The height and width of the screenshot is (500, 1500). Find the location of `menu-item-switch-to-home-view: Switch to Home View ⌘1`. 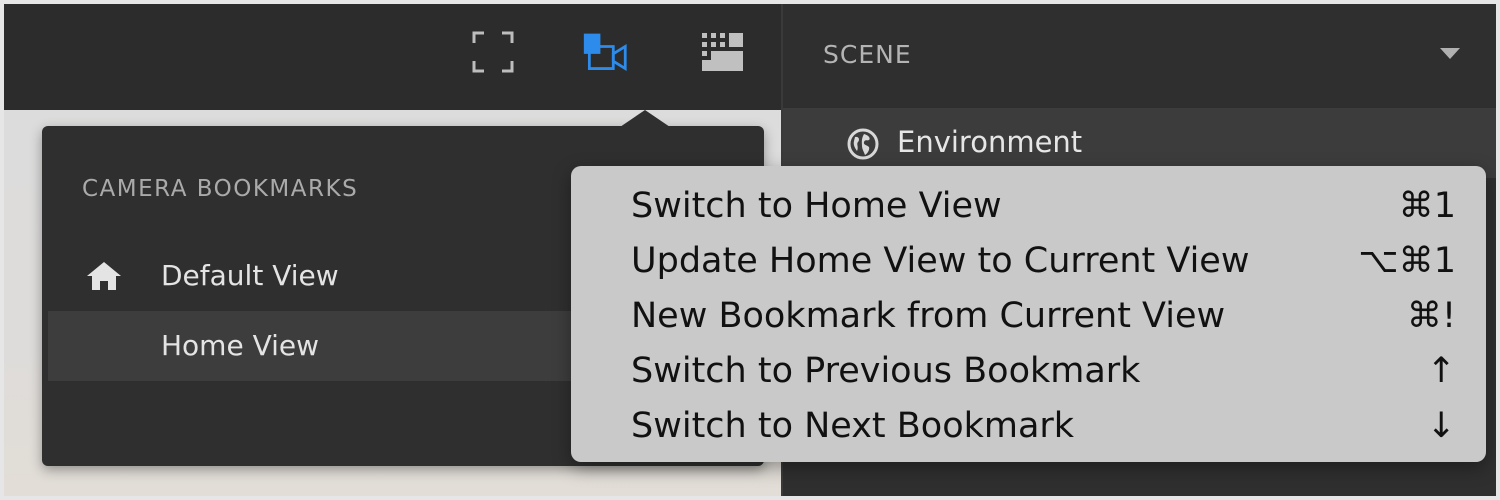

menu-item-switch-to-home-view: Switch to Home View ⌘1 is located at coordinates (1028, 205).